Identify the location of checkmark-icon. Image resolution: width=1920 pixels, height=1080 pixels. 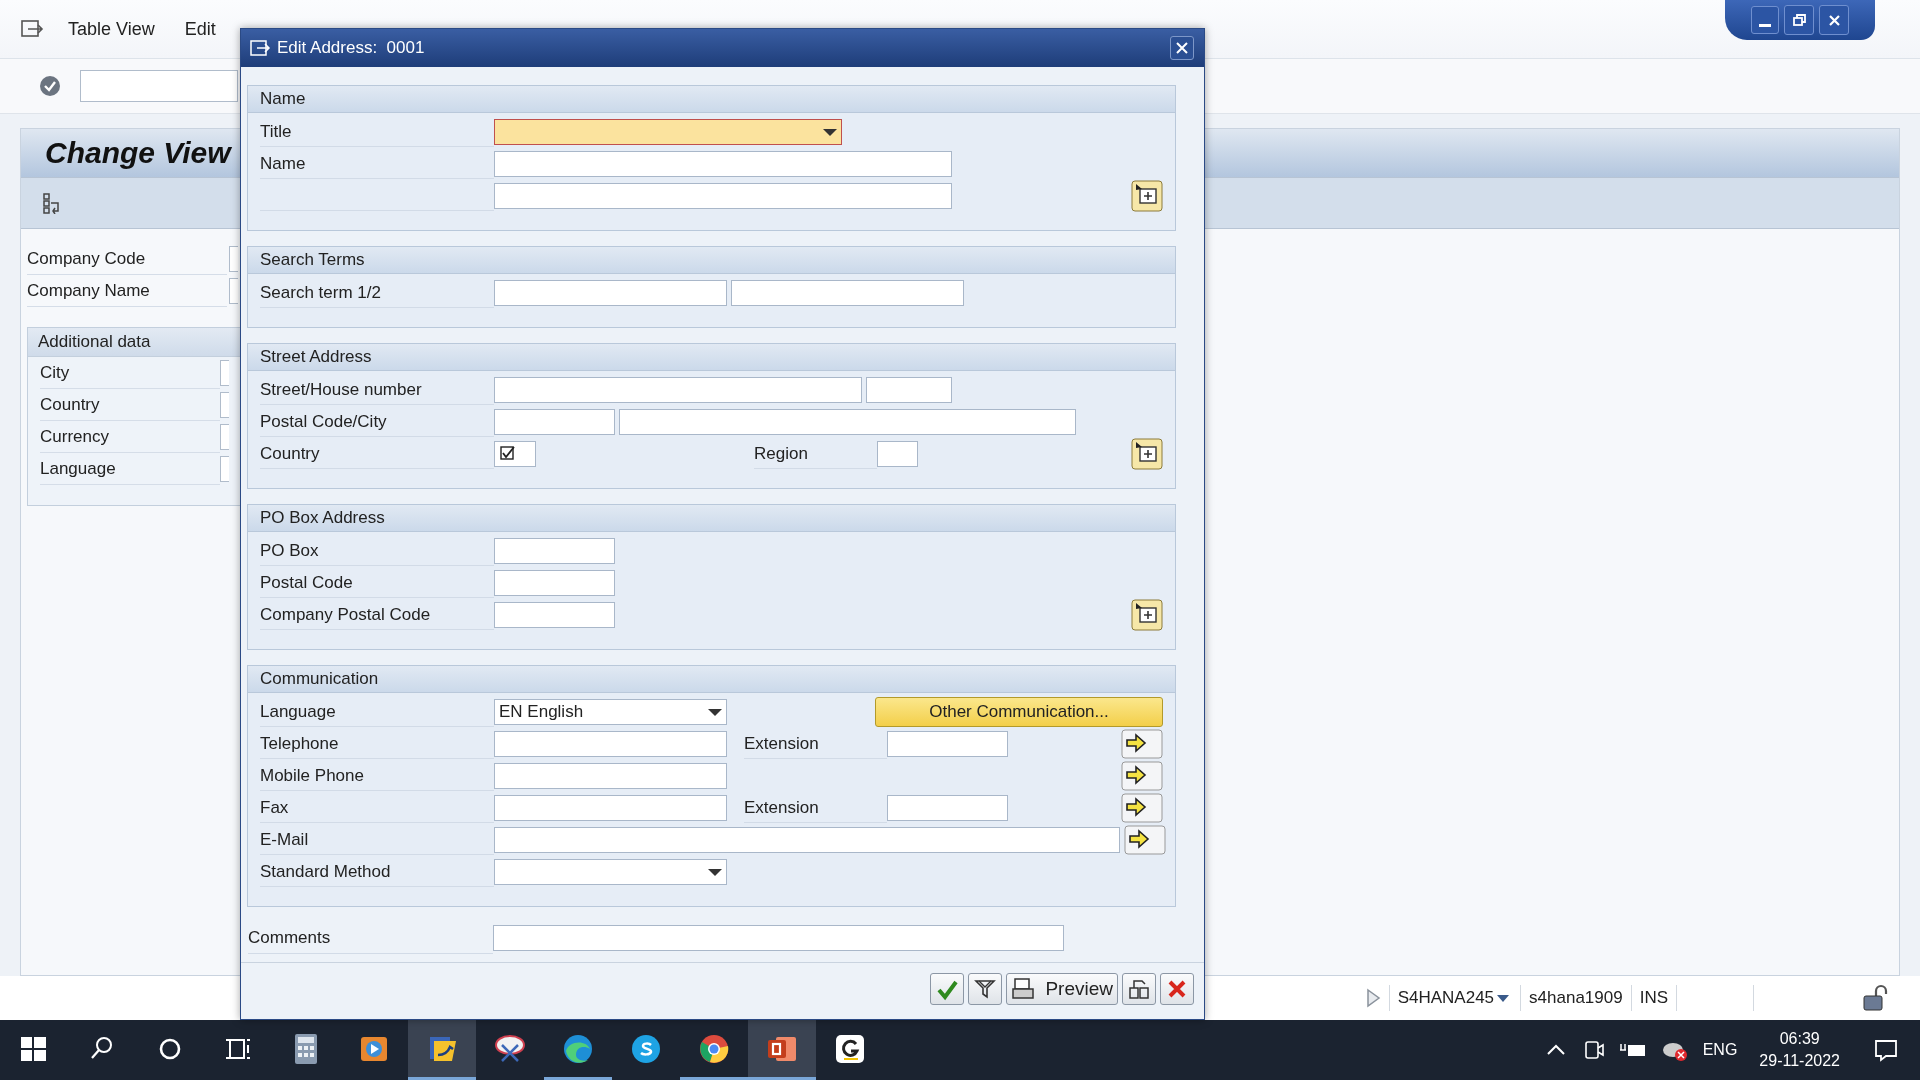
(508, 454).